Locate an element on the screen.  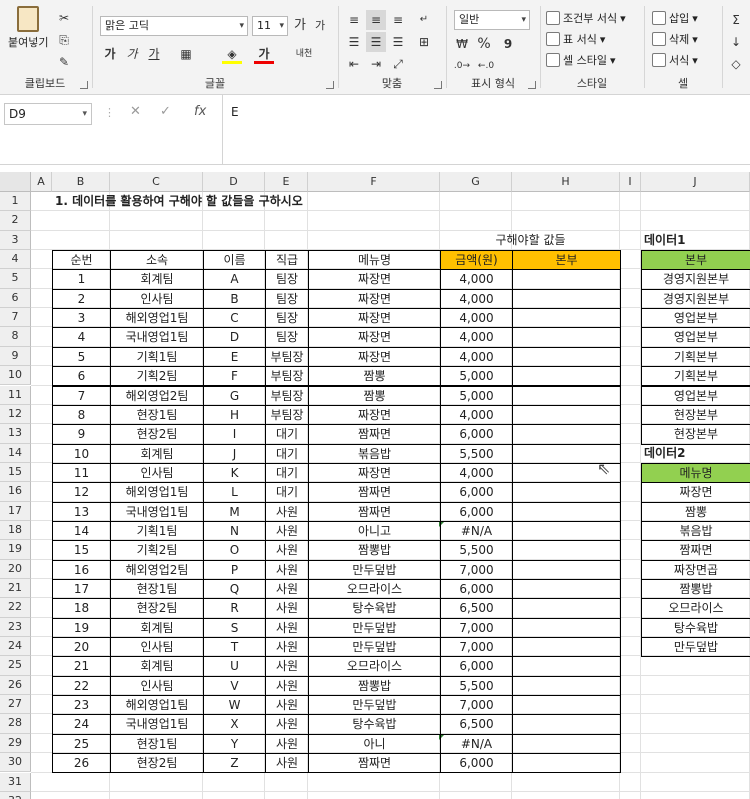
table-cell: 24 is located at coordinates (81, 724).